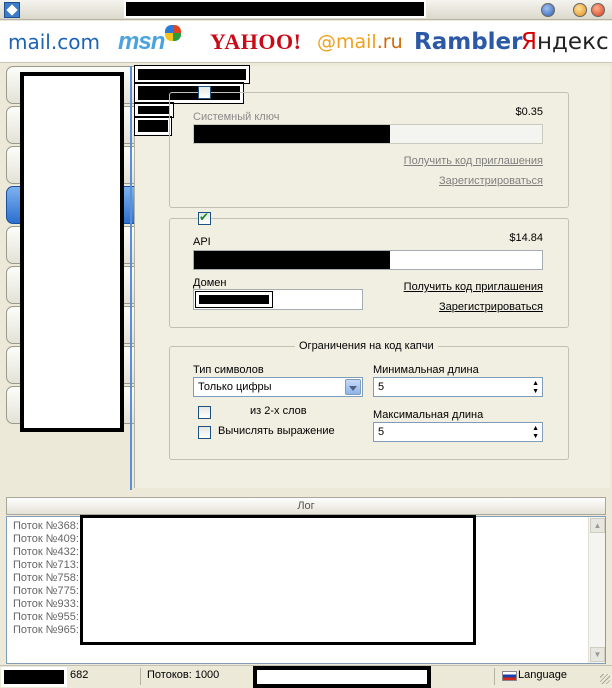 This screenshot has width=612, height=688. Describe the element at coordinates (292, 260) in the screenshot. I see `api-key-redacted` at that location.